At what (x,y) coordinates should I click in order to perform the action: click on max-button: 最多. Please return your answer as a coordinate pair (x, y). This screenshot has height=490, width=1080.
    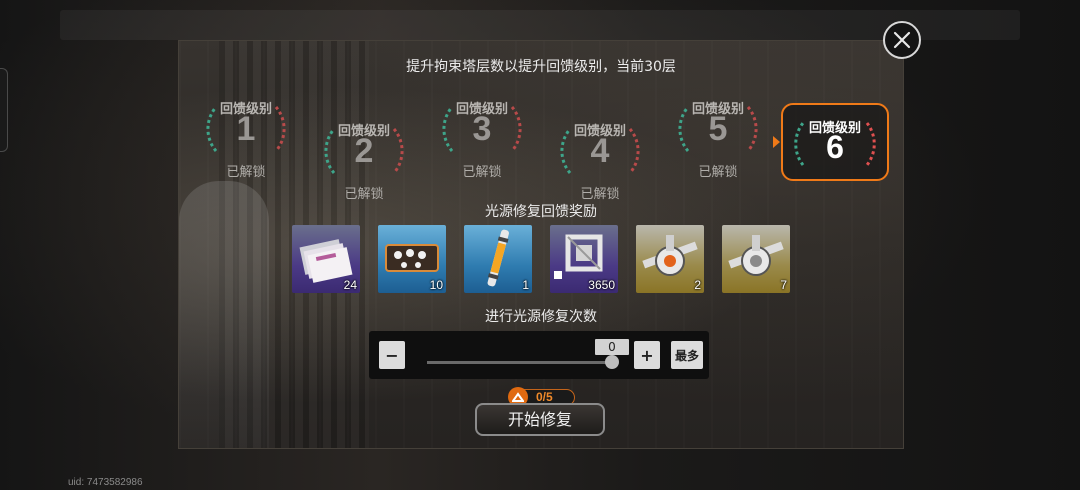
    Looking at the image, I should click on (687, 355).